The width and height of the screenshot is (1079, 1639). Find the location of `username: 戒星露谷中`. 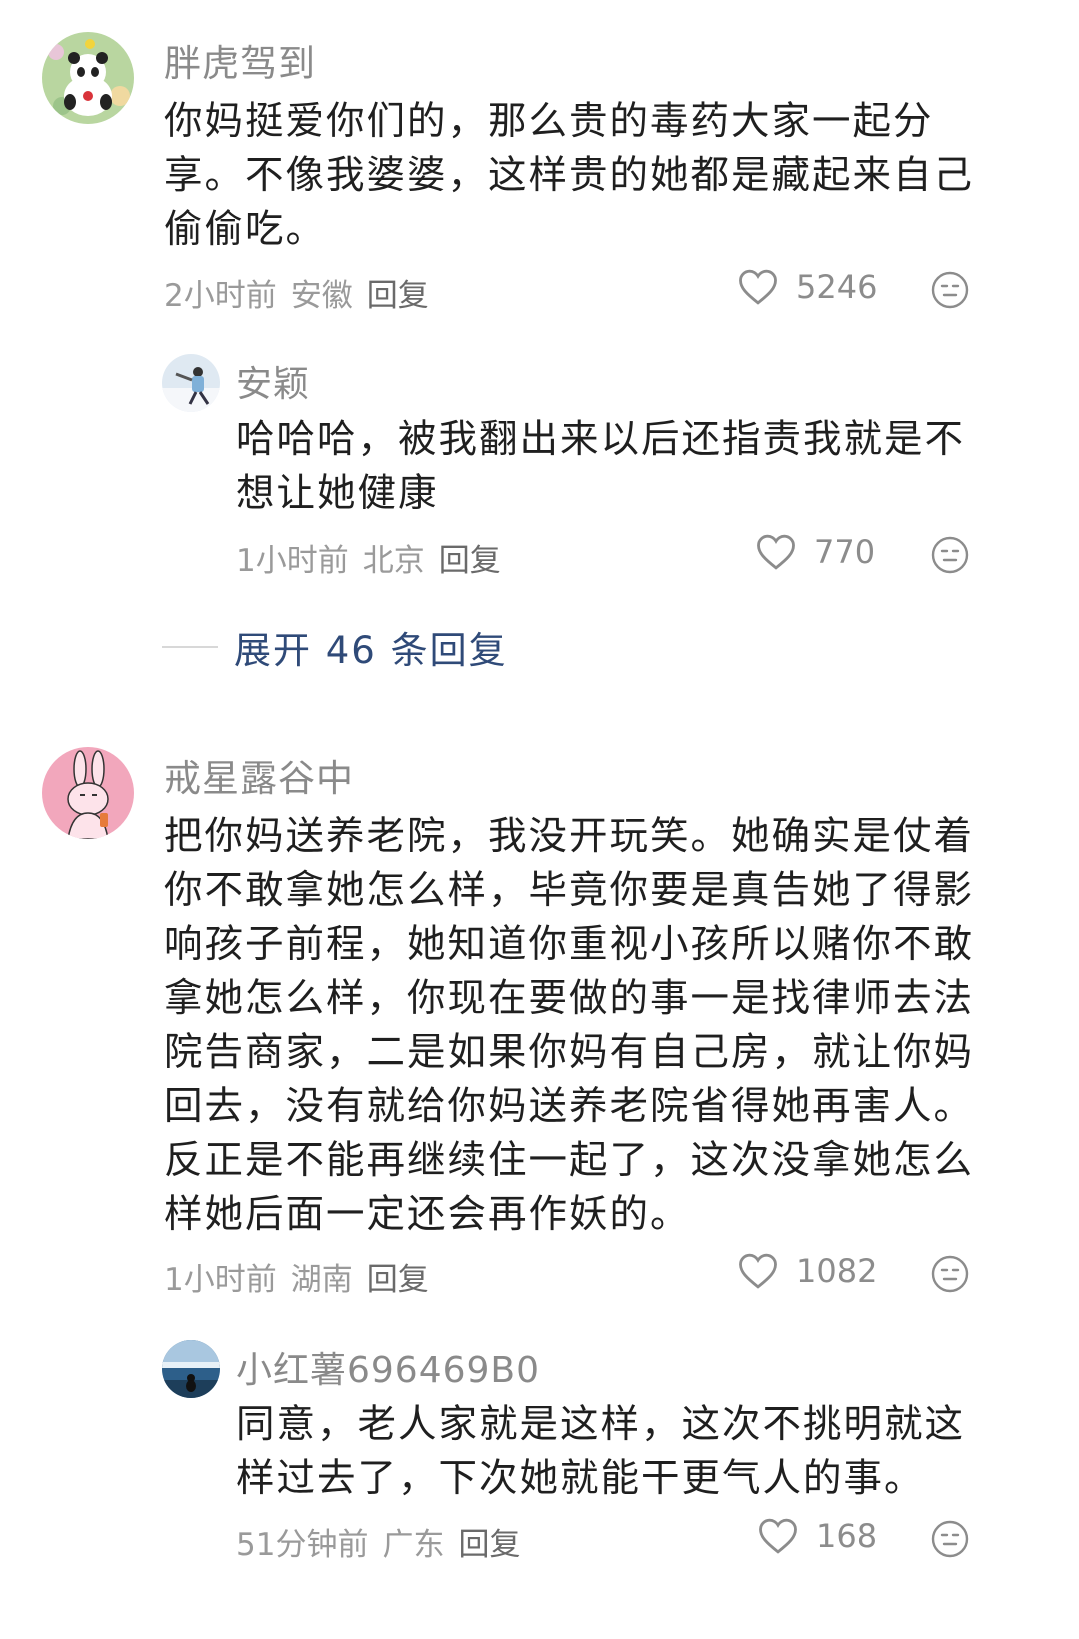

username: 戒星露谷中 is located at coordinates (259, 775).